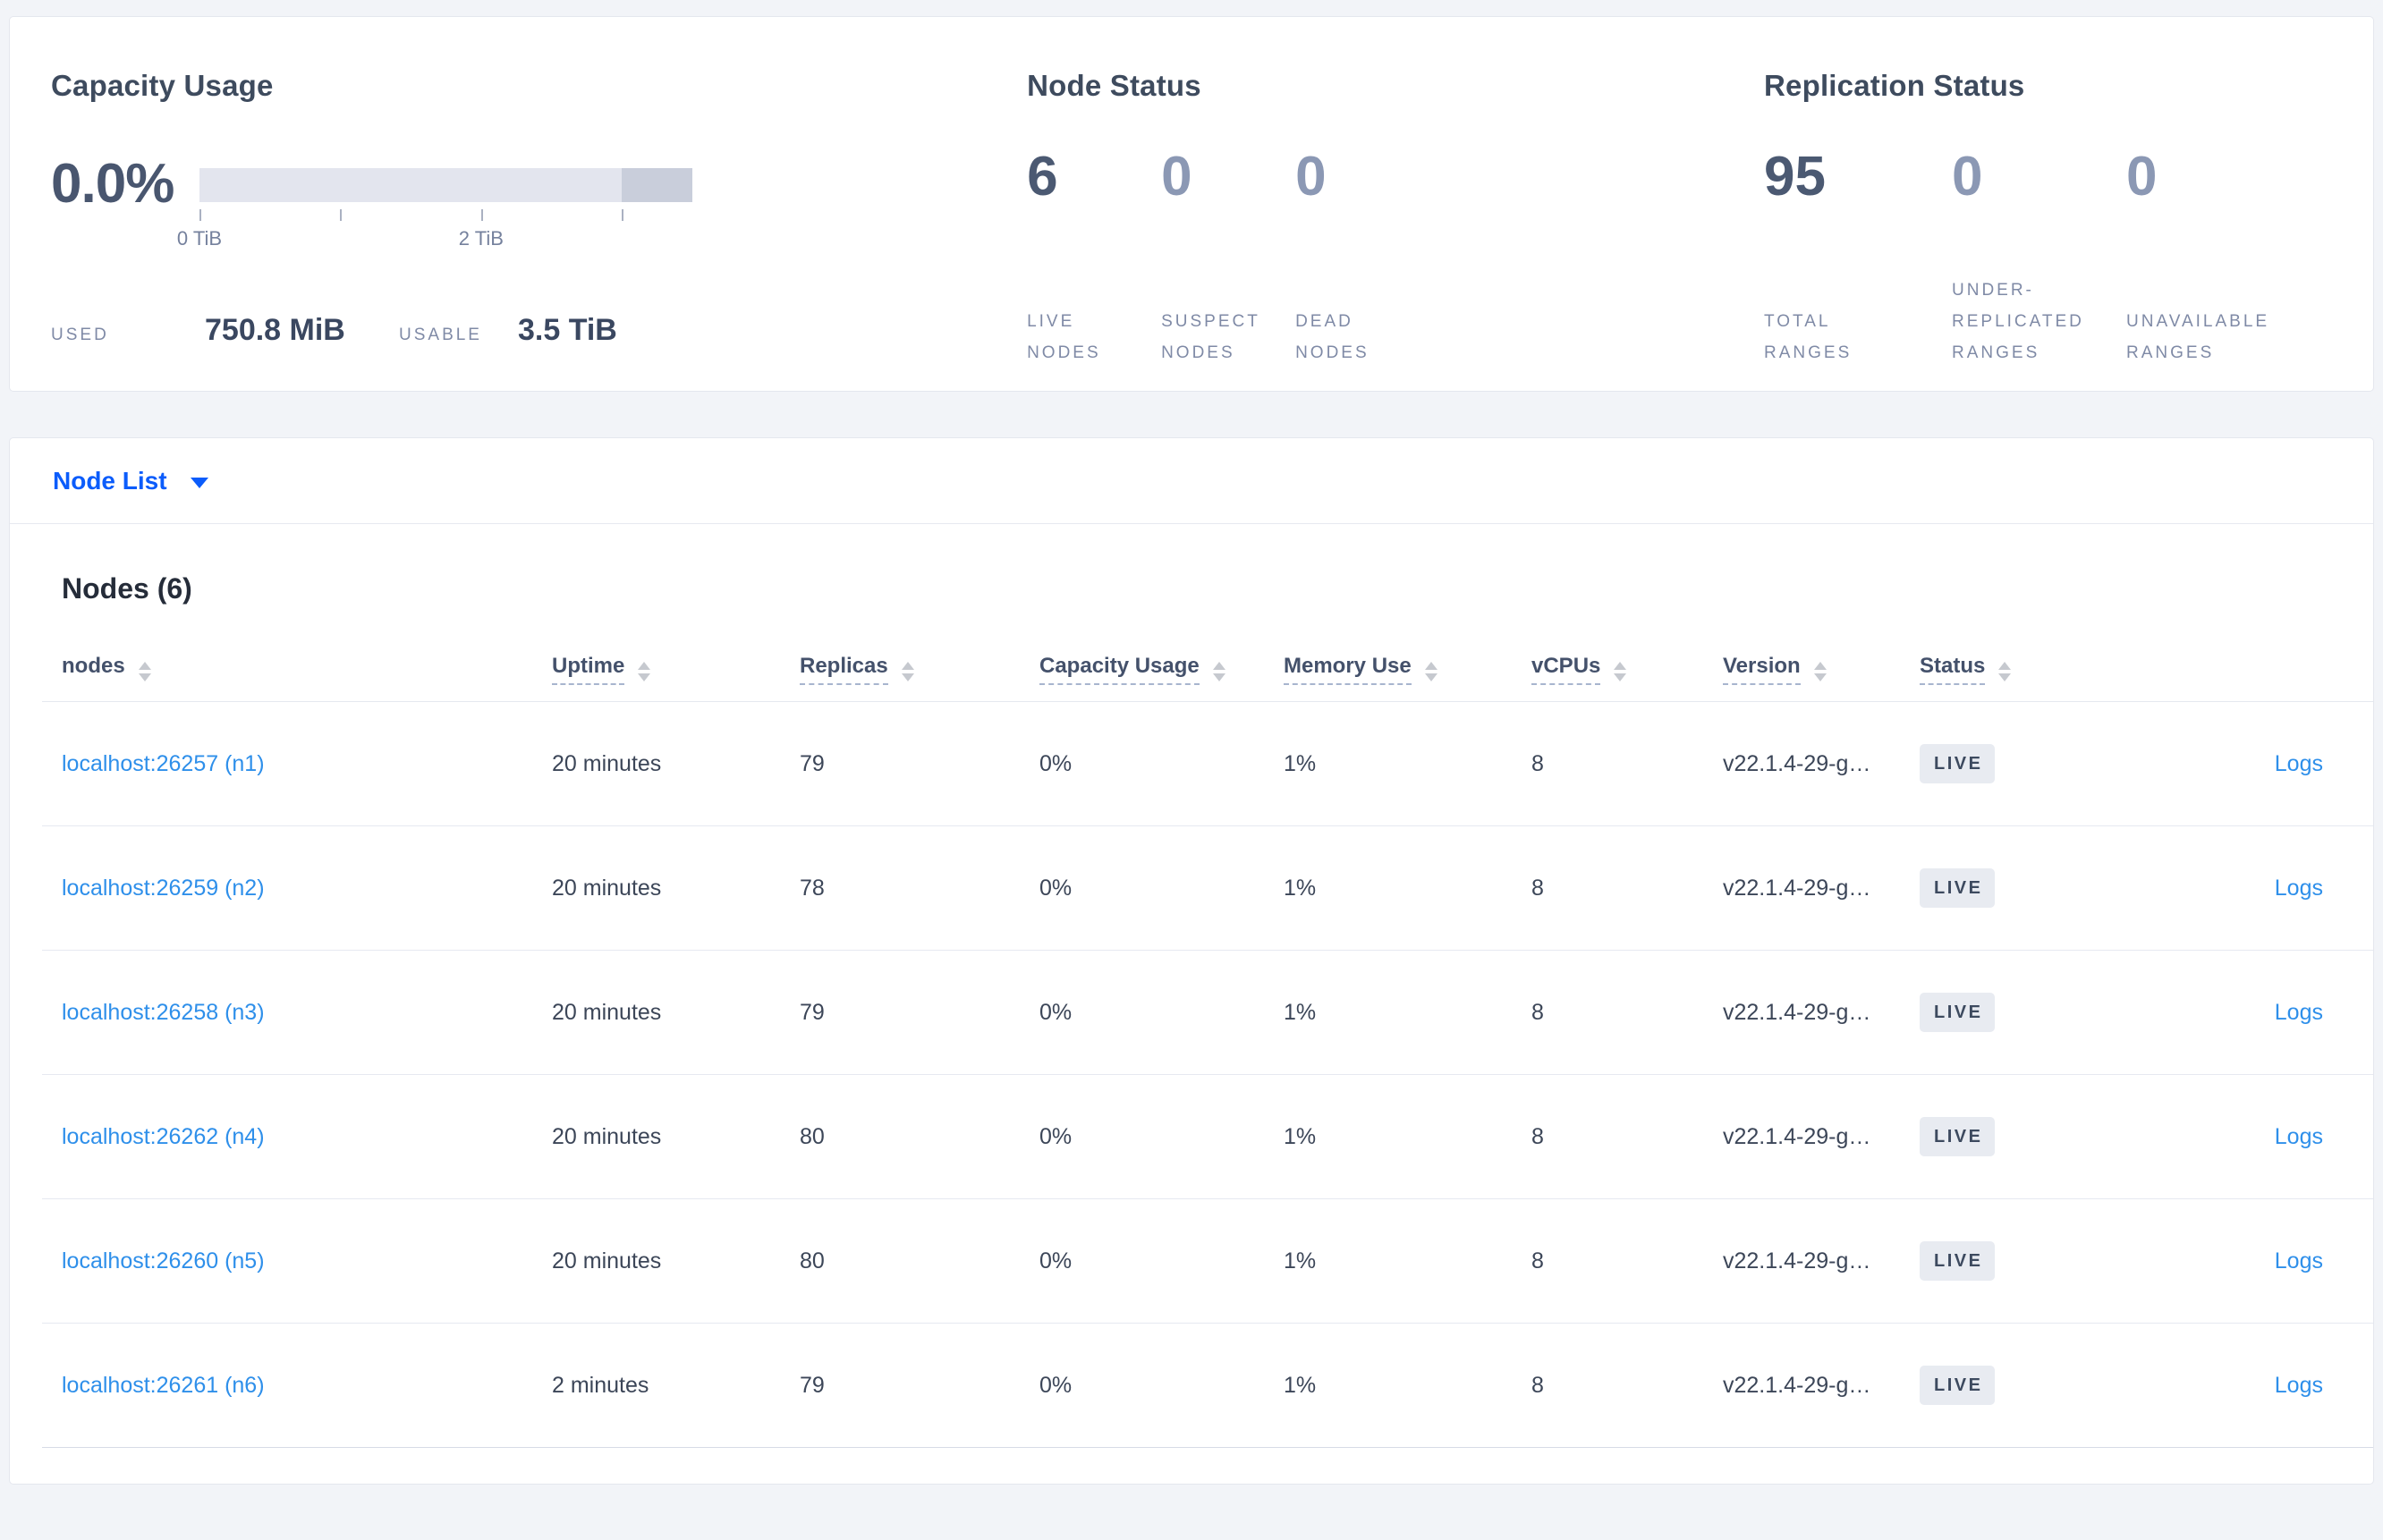 This screenshot has width=2383, height=1540. I want to click on cell-uptime: 2 minutes, so click(656, 1385).